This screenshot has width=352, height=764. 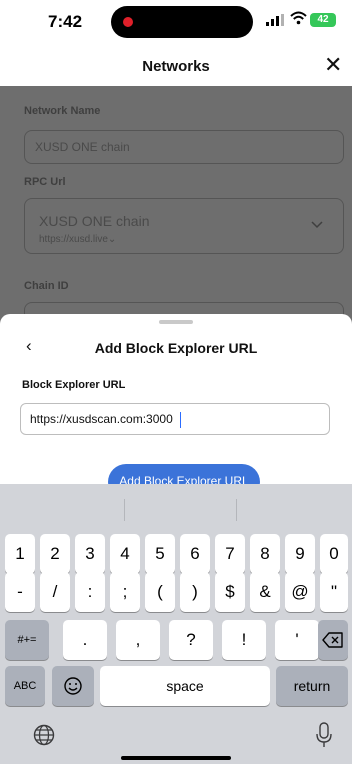 What do you see at coordinates (230, 554) in the screenshot?
I see `key-7: 7` at bounding box center [230, 554].